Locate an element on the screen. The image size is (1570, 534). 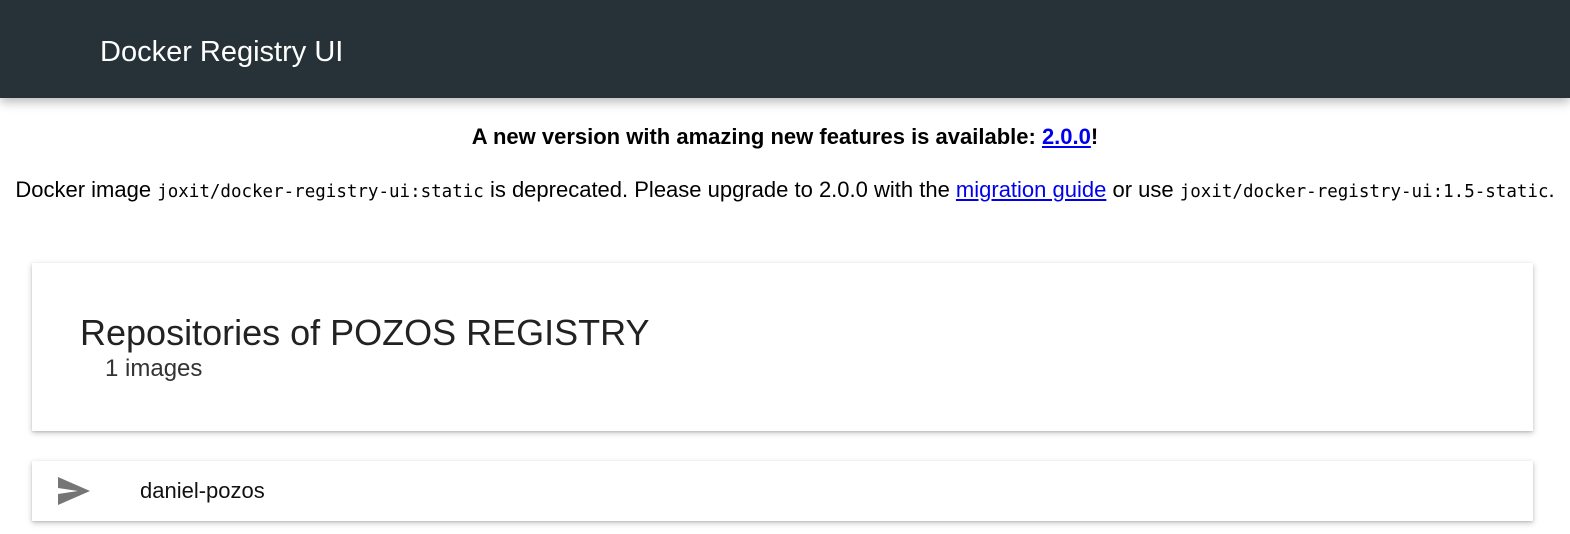
deprecated-or-text: or use is located at coordinates (1143, 189).